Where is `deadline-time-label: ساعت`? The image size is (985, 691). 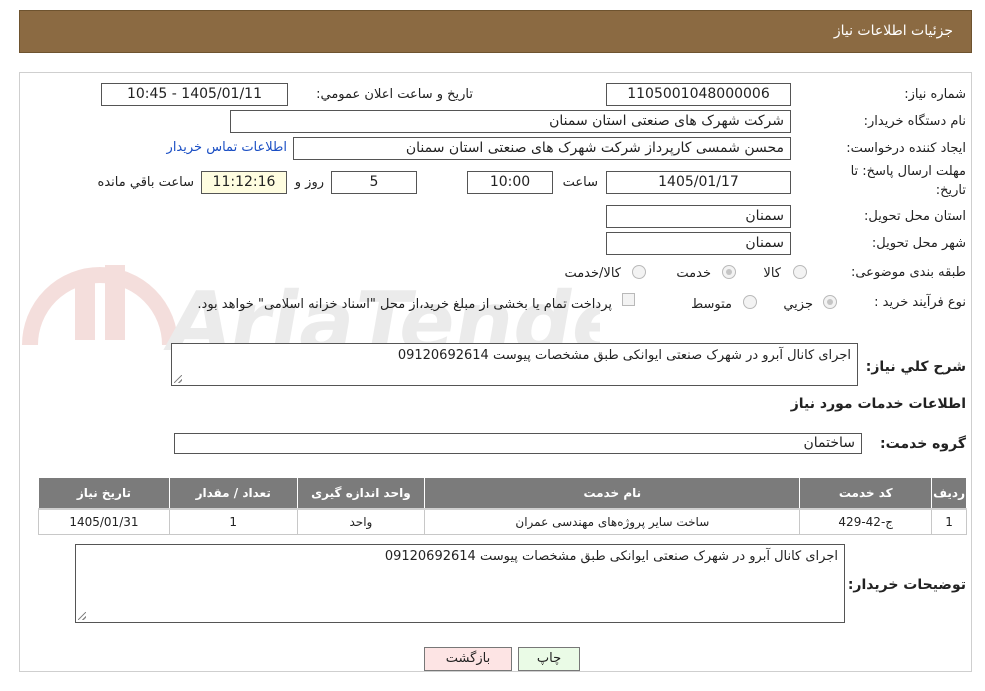 deadline-time-label: ساعت is located at coordinates (580, 182).